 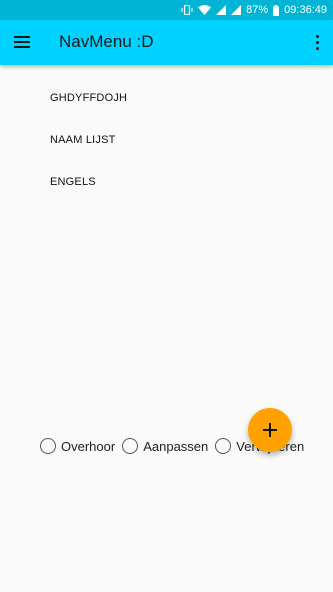 I want to click on list-item: ENGELS, so click(x=73, y=182).